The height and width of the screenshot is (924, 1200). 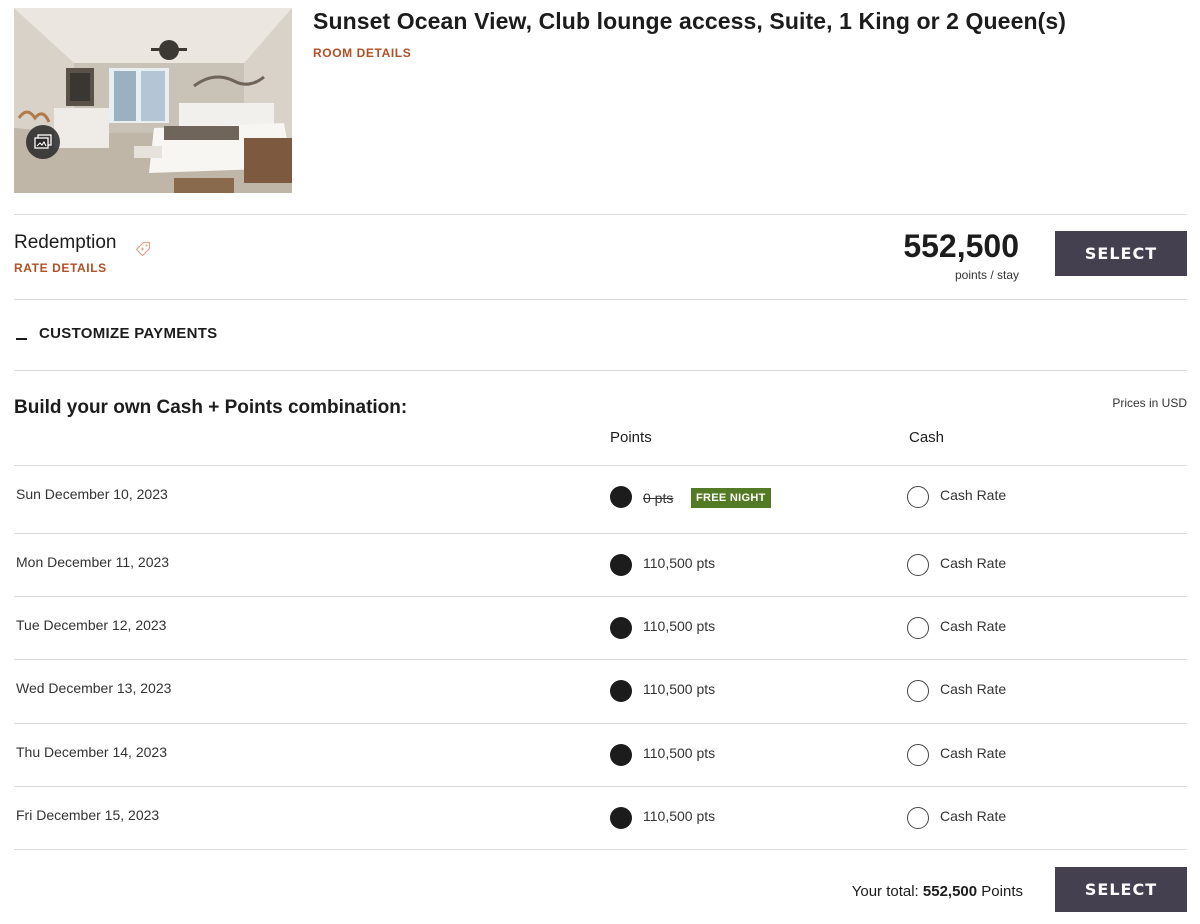 I want to click on rate-price-unit: points / stay, so click(x=986, y=275).